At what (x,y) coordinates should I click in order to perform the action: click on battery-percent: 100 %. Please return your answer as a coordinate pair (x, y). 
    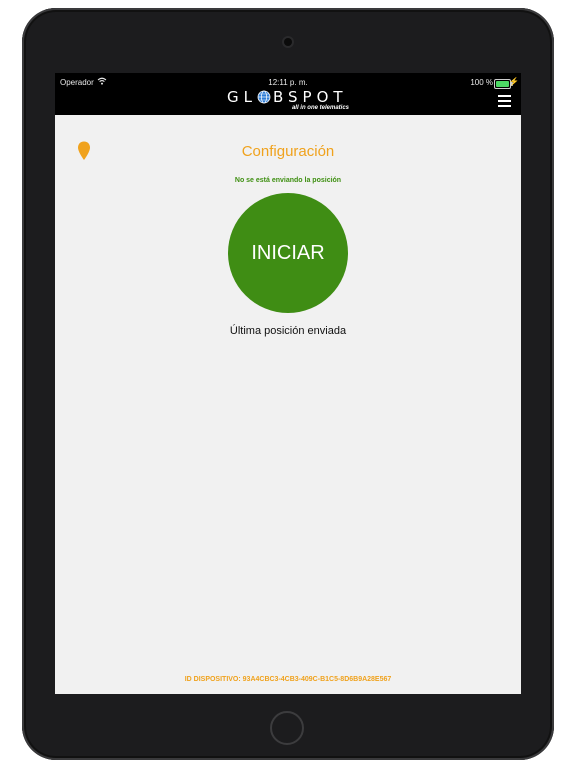
    Looking at the image, I should click on (481, 82).